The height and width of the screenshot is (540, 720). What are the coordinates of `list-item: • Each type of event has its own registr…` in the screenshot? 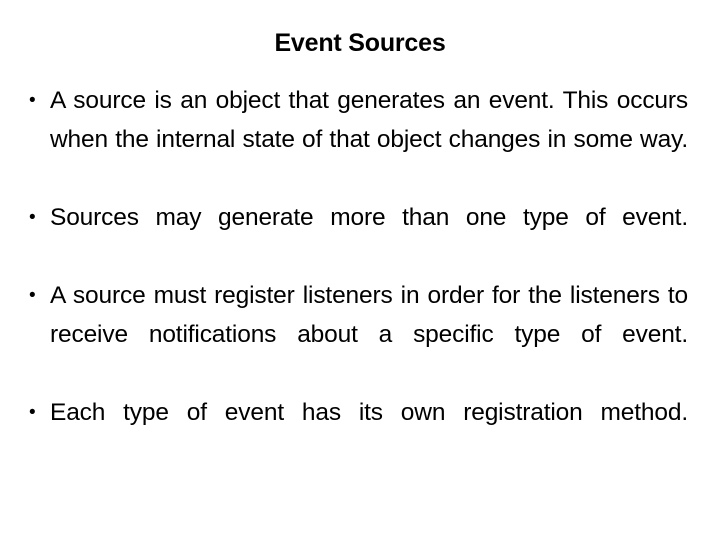 It's located at (355, 432).